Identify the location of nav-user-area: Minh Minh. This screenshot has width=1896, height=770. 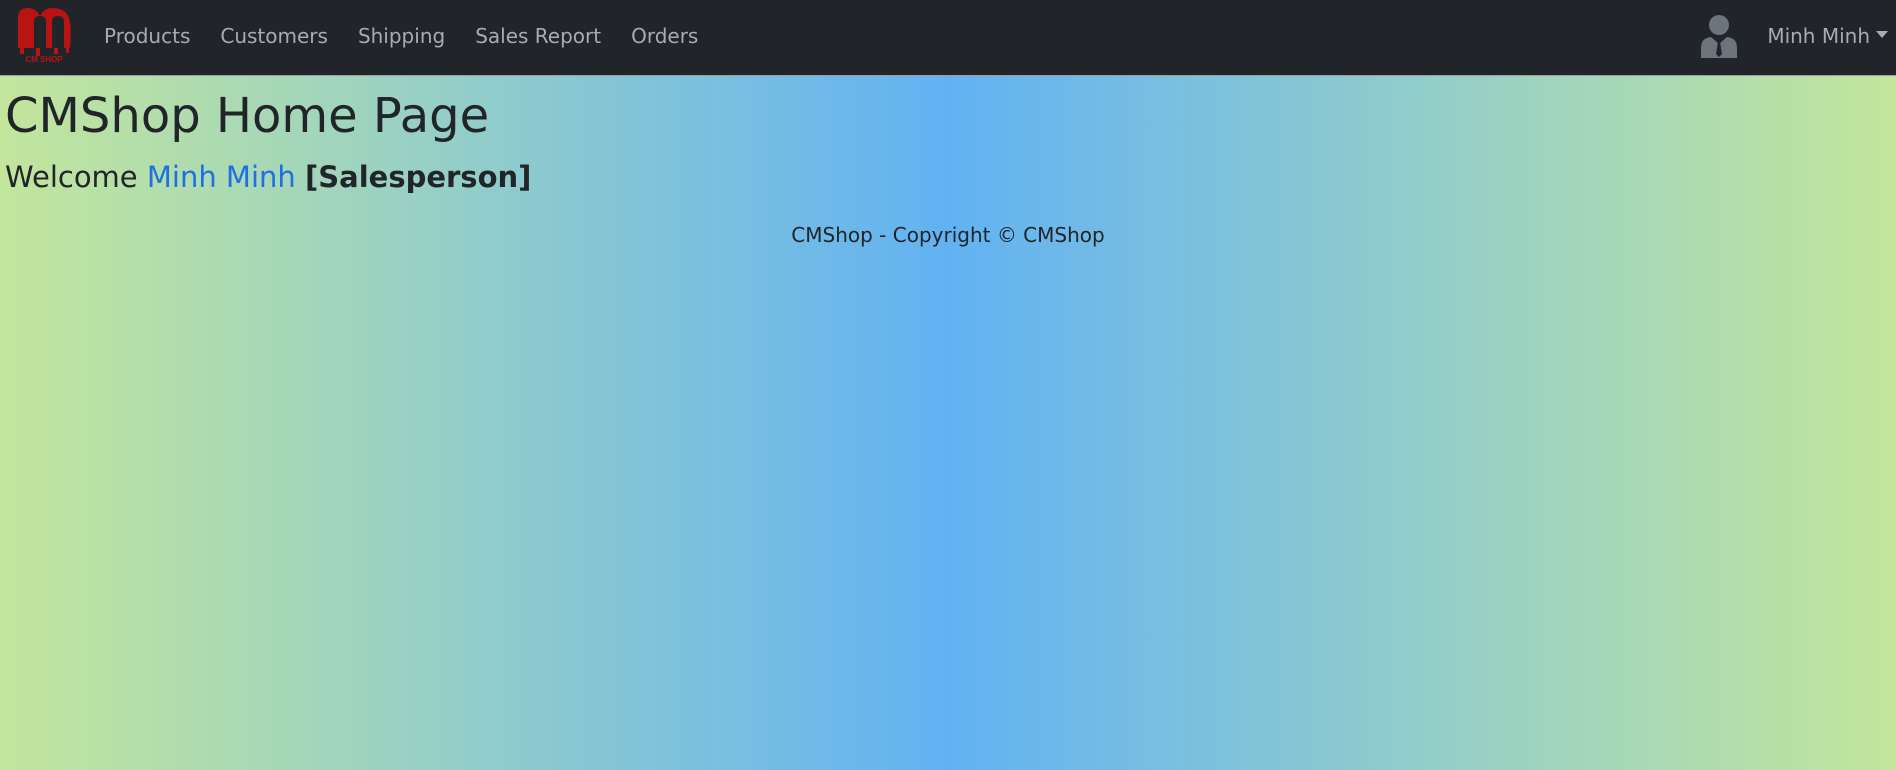
(1793, 36).